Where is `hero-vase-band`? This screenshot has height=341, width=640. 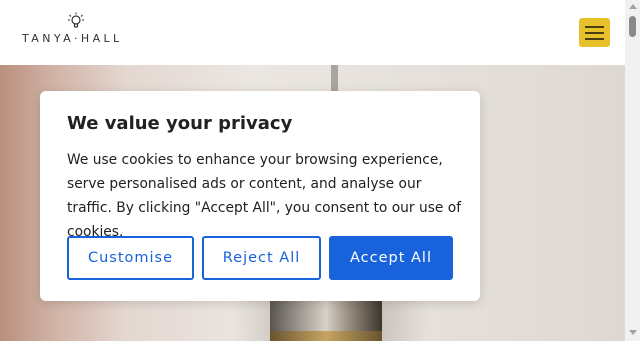 hero-vase-band is located at coordinates (326, 336).